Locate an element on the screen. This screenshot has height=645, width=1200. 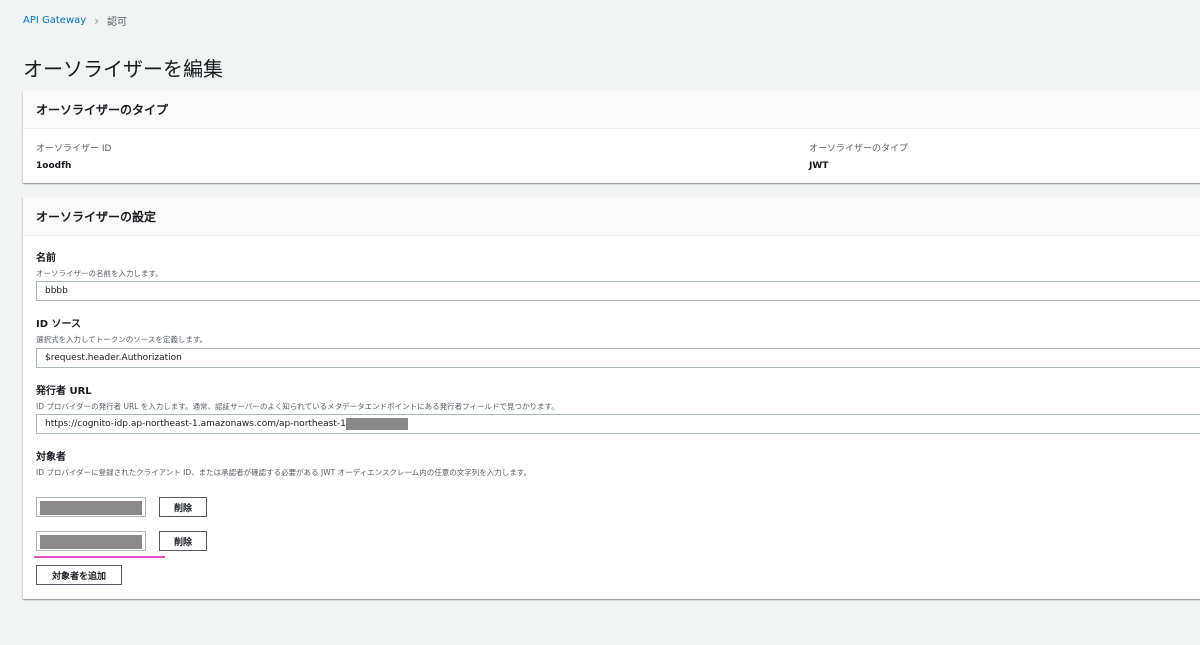
identity-source-field-group: ID ソース 選択式を入力してトークンのソースを定義します。 is located at coordinates (121, 330).